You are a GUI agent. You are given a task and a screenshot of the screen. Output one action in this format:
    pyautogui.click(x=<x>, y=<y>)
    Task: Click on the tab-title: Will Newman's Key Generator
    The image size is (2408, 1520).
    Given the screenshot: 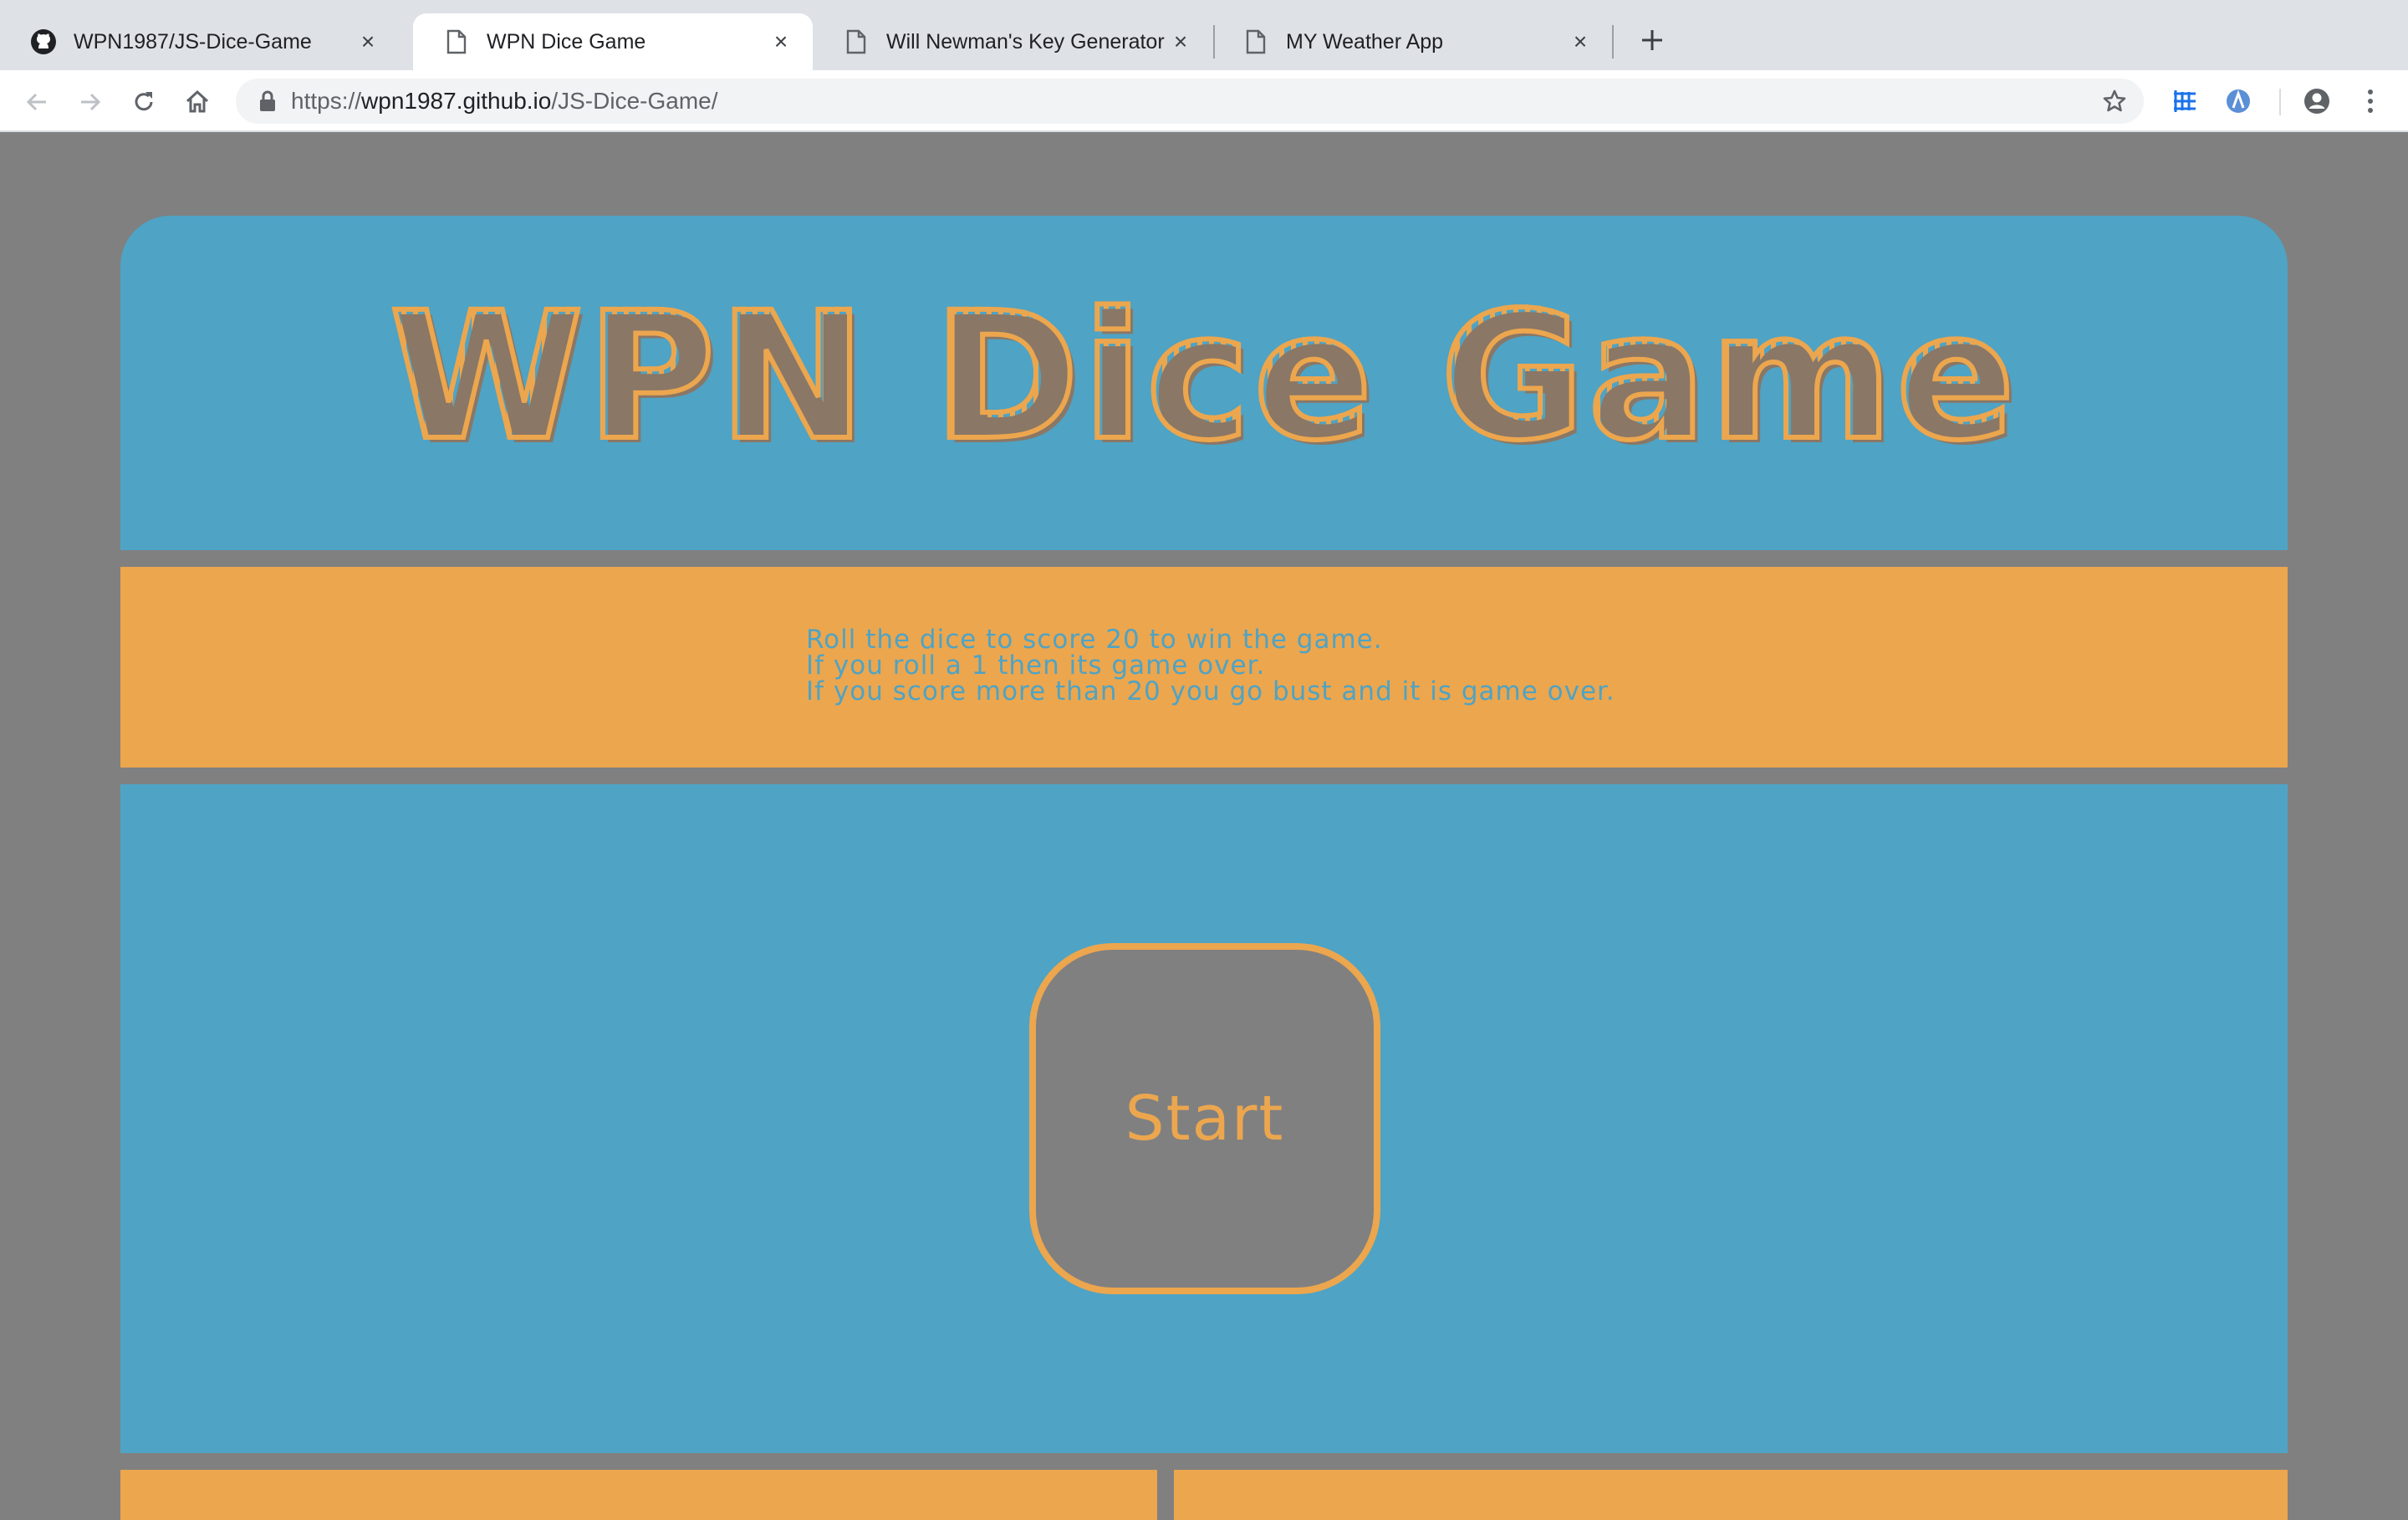 What is the action you would take?
    pyautogui.click(x=1026, y=42)
    